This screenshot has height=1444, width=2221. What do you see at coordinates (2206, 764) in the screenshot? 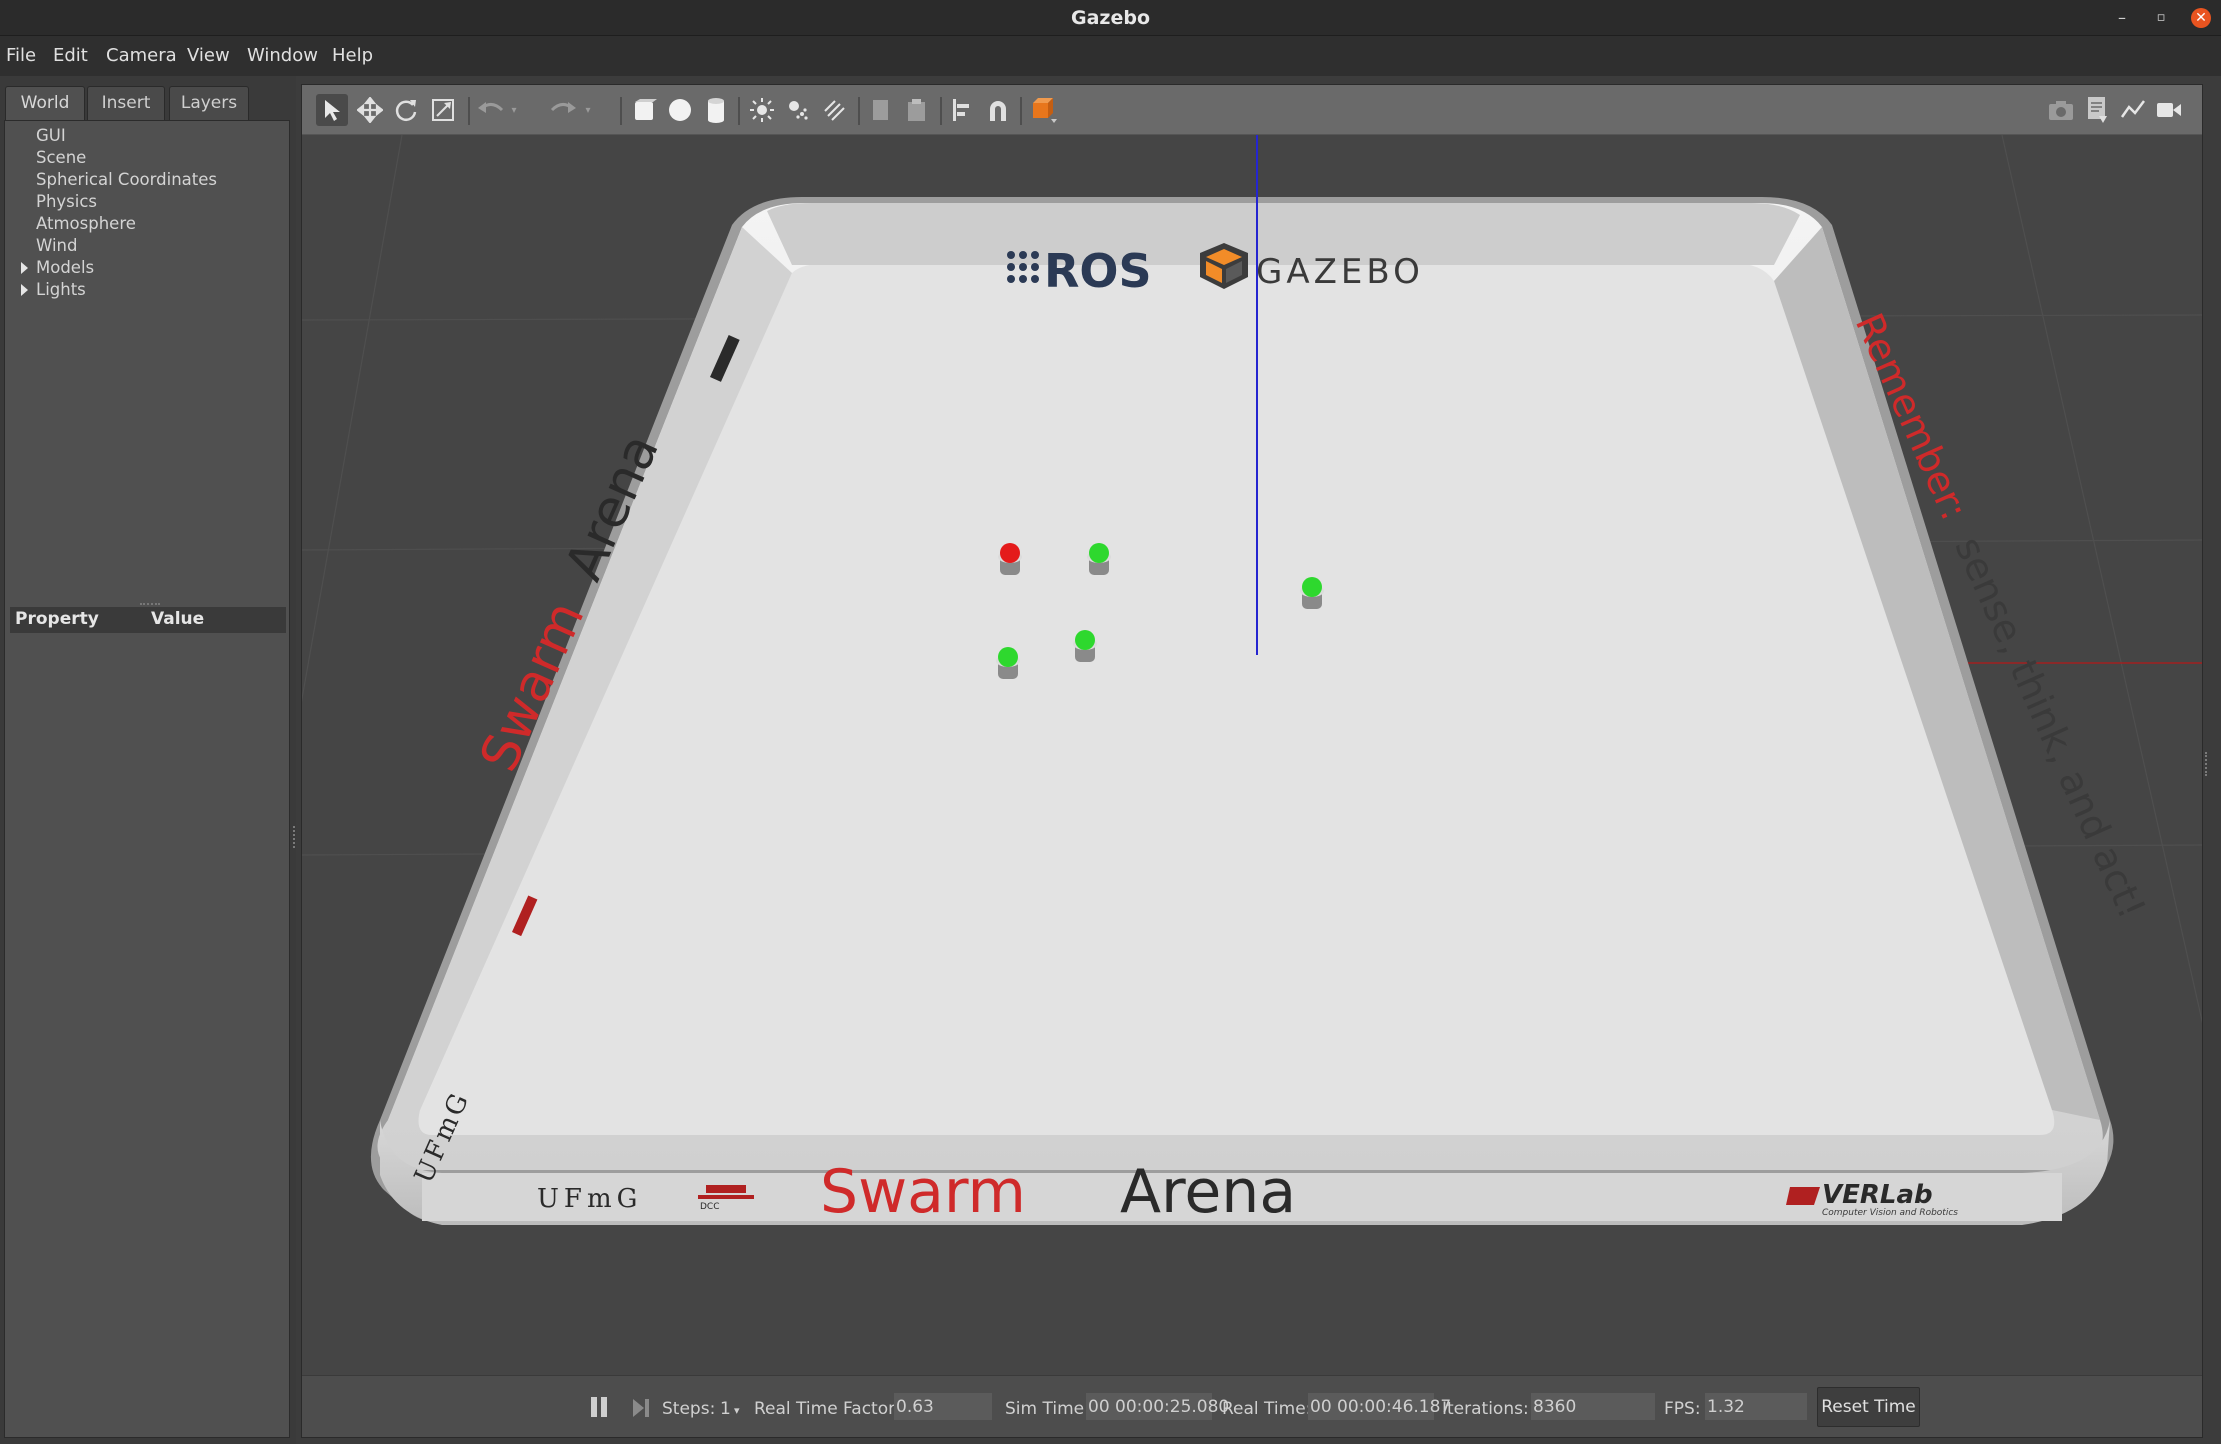
I see `right-panel-resize-handle` at bounding box center [2206, 764].